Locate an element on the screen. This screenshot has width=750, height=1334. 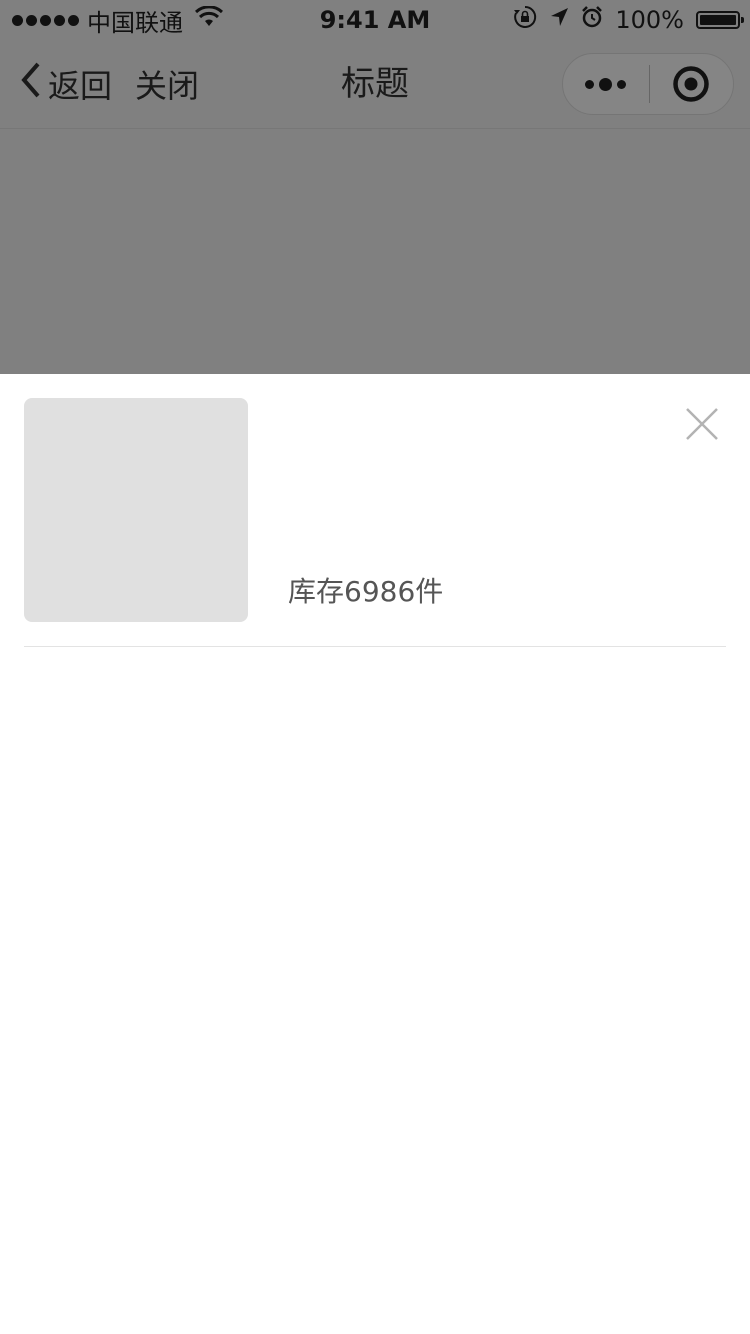
battery-percent: 100% is located at coordinates (649, 20).